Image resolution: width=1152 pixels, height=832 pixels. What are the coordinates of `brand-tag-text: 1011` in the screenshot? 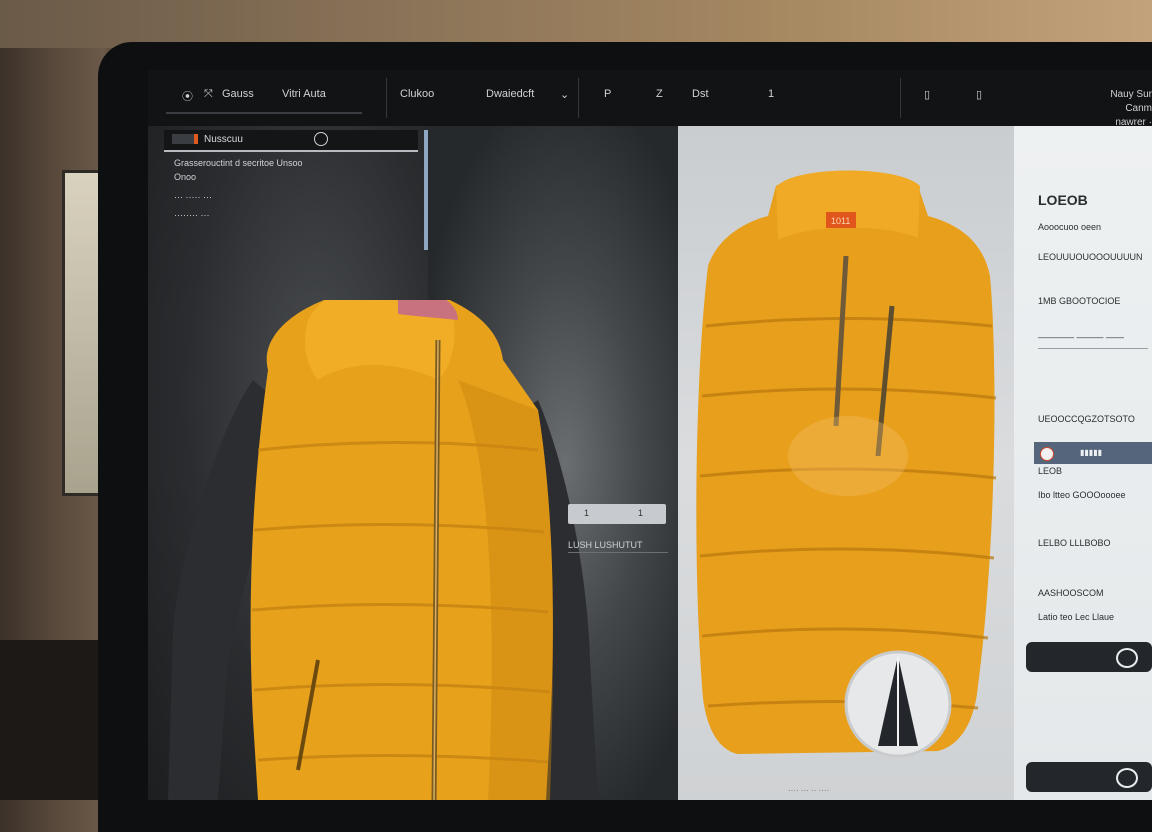 It's located at (840, 221).